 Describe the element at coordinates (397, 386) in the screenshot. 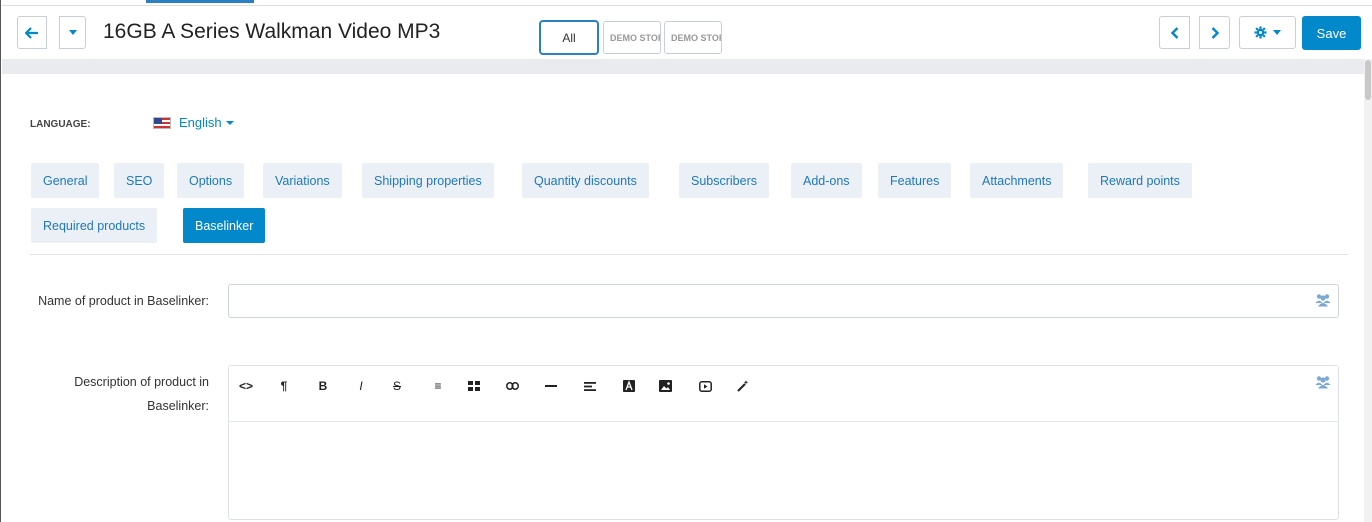

I see `strikethrough-icon: S` at that location.